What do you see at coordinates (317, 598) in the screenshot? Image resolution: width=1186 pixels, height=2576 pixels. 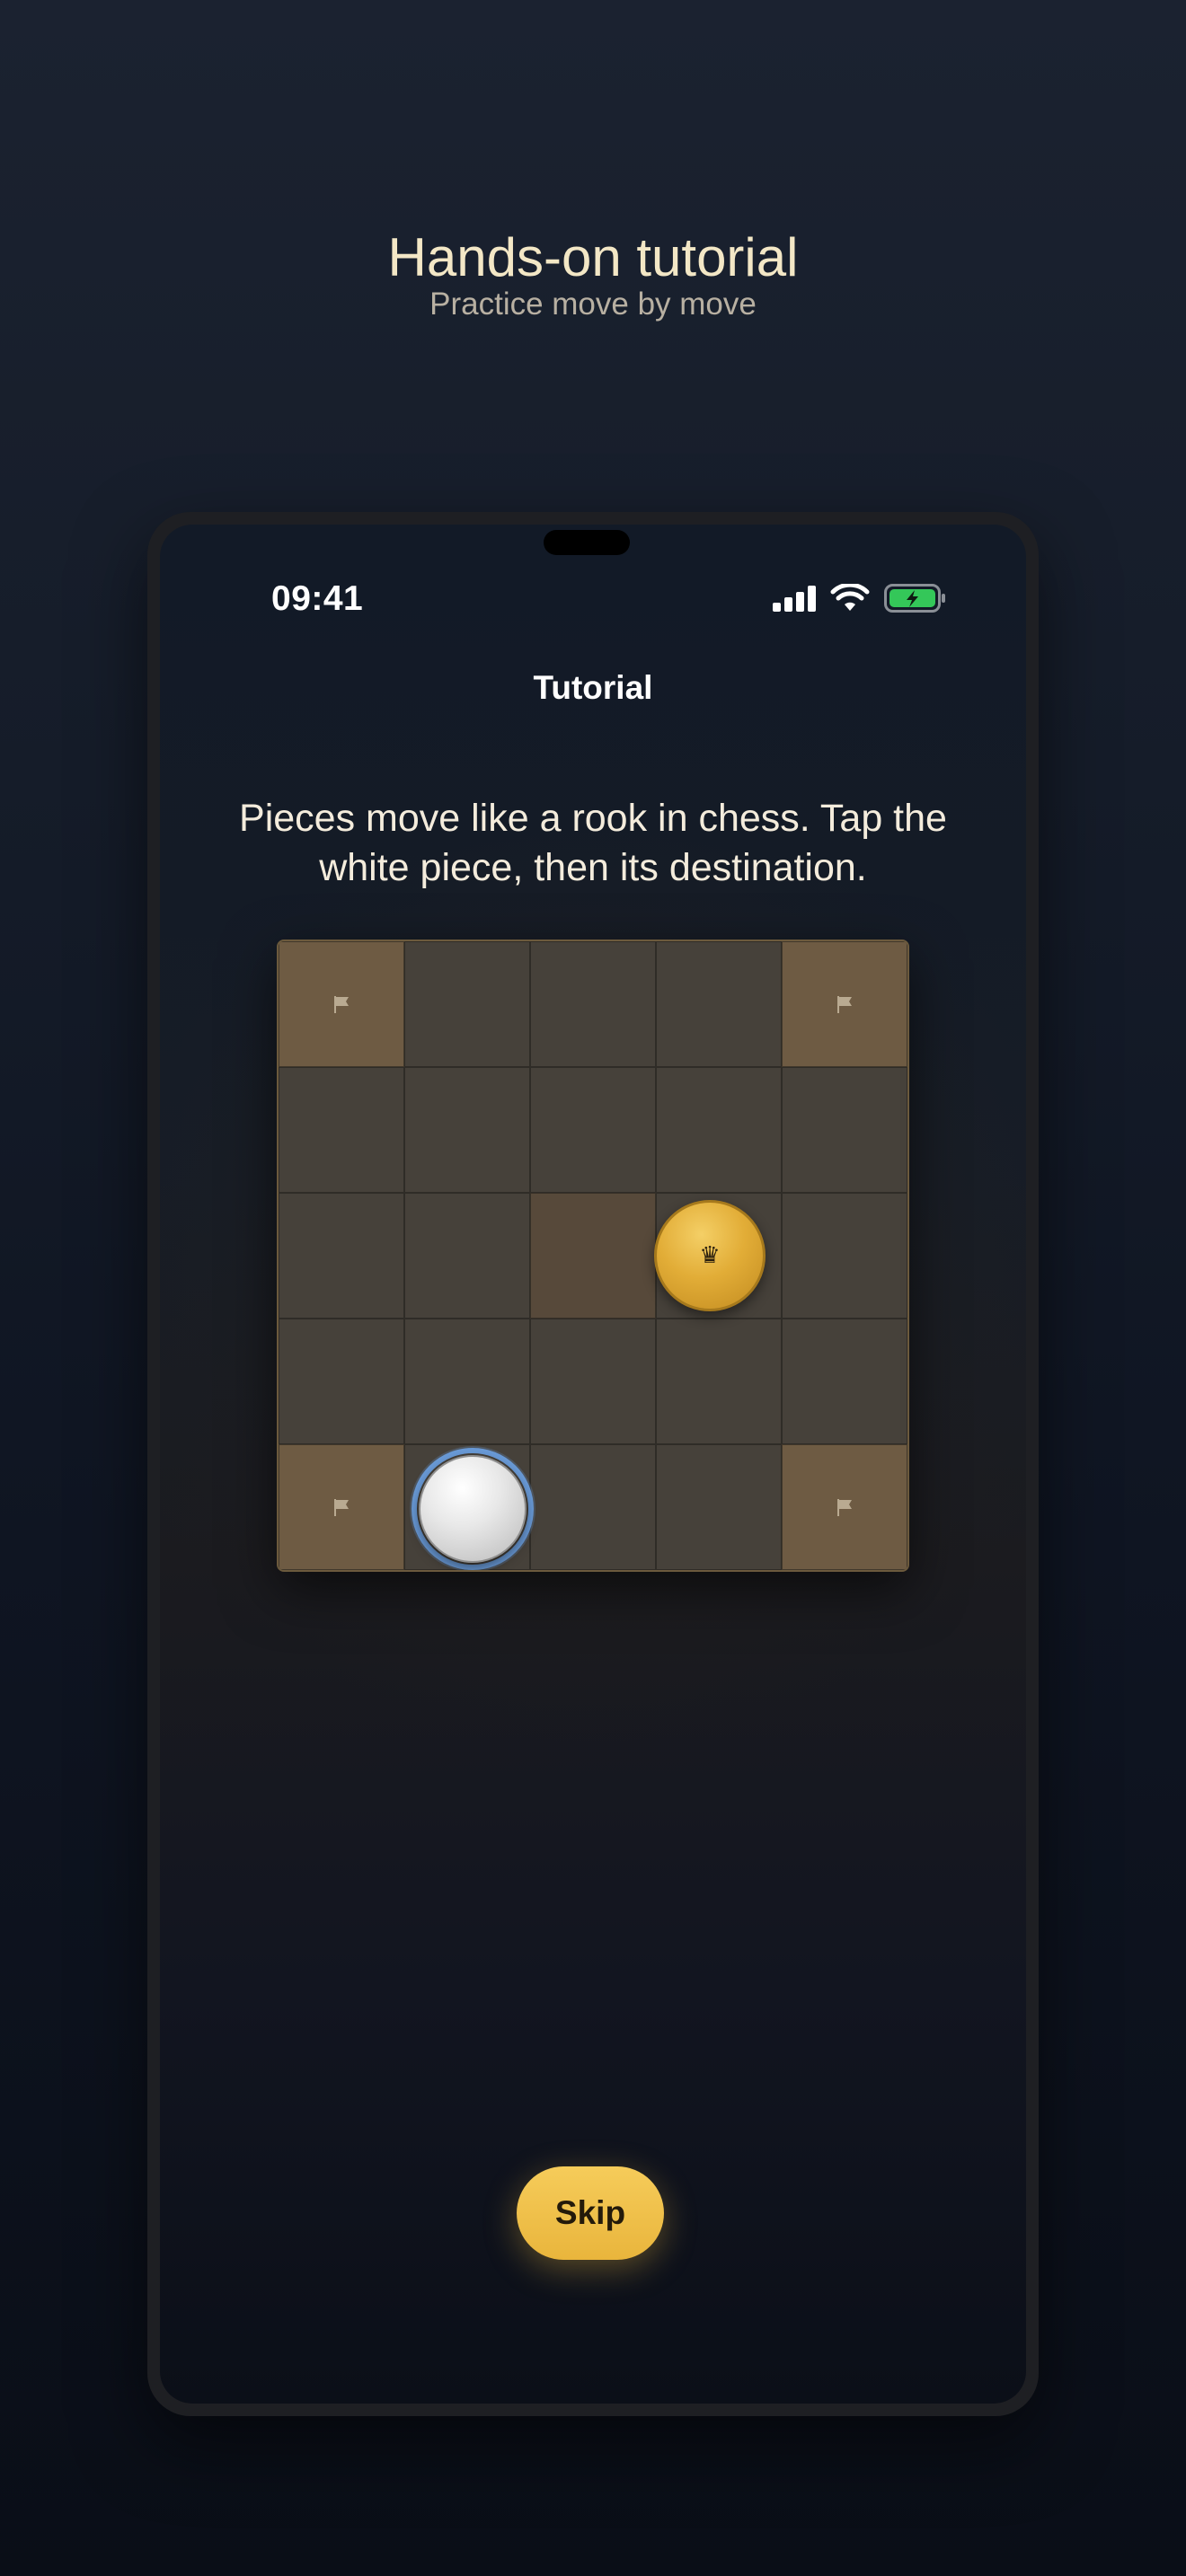 I see `status-time: 09:41` at bounding box center [317, 598].